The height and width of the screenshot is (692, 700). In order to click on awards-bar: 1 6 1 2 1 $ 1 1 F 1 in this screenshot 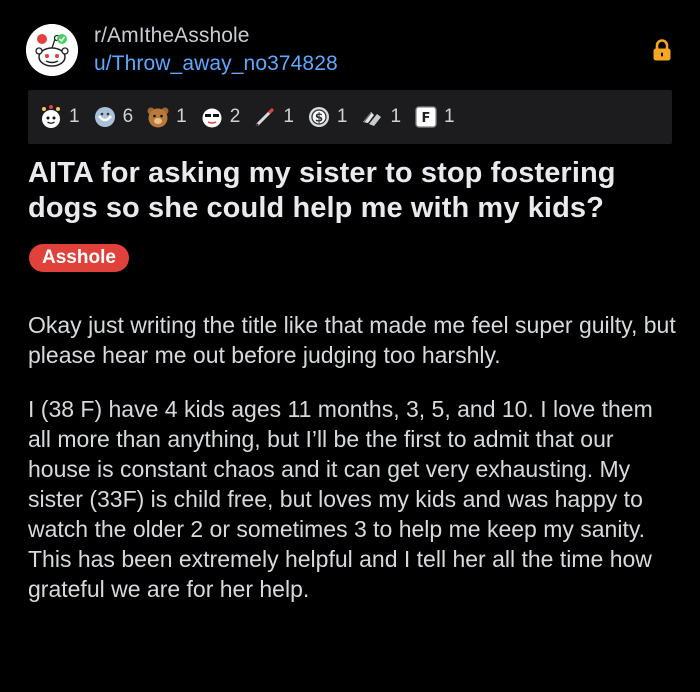, I will do `click(350, 117)`.